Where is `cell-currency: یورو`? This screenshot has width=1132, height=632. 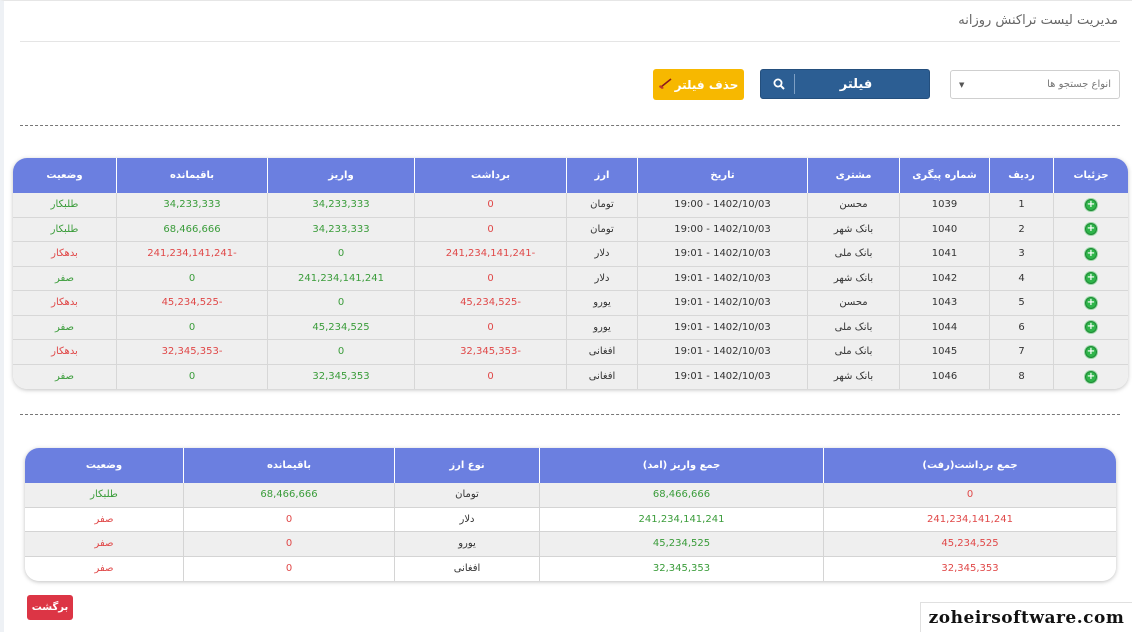
cell-currency: یورو is located at coordinates (601, 303).